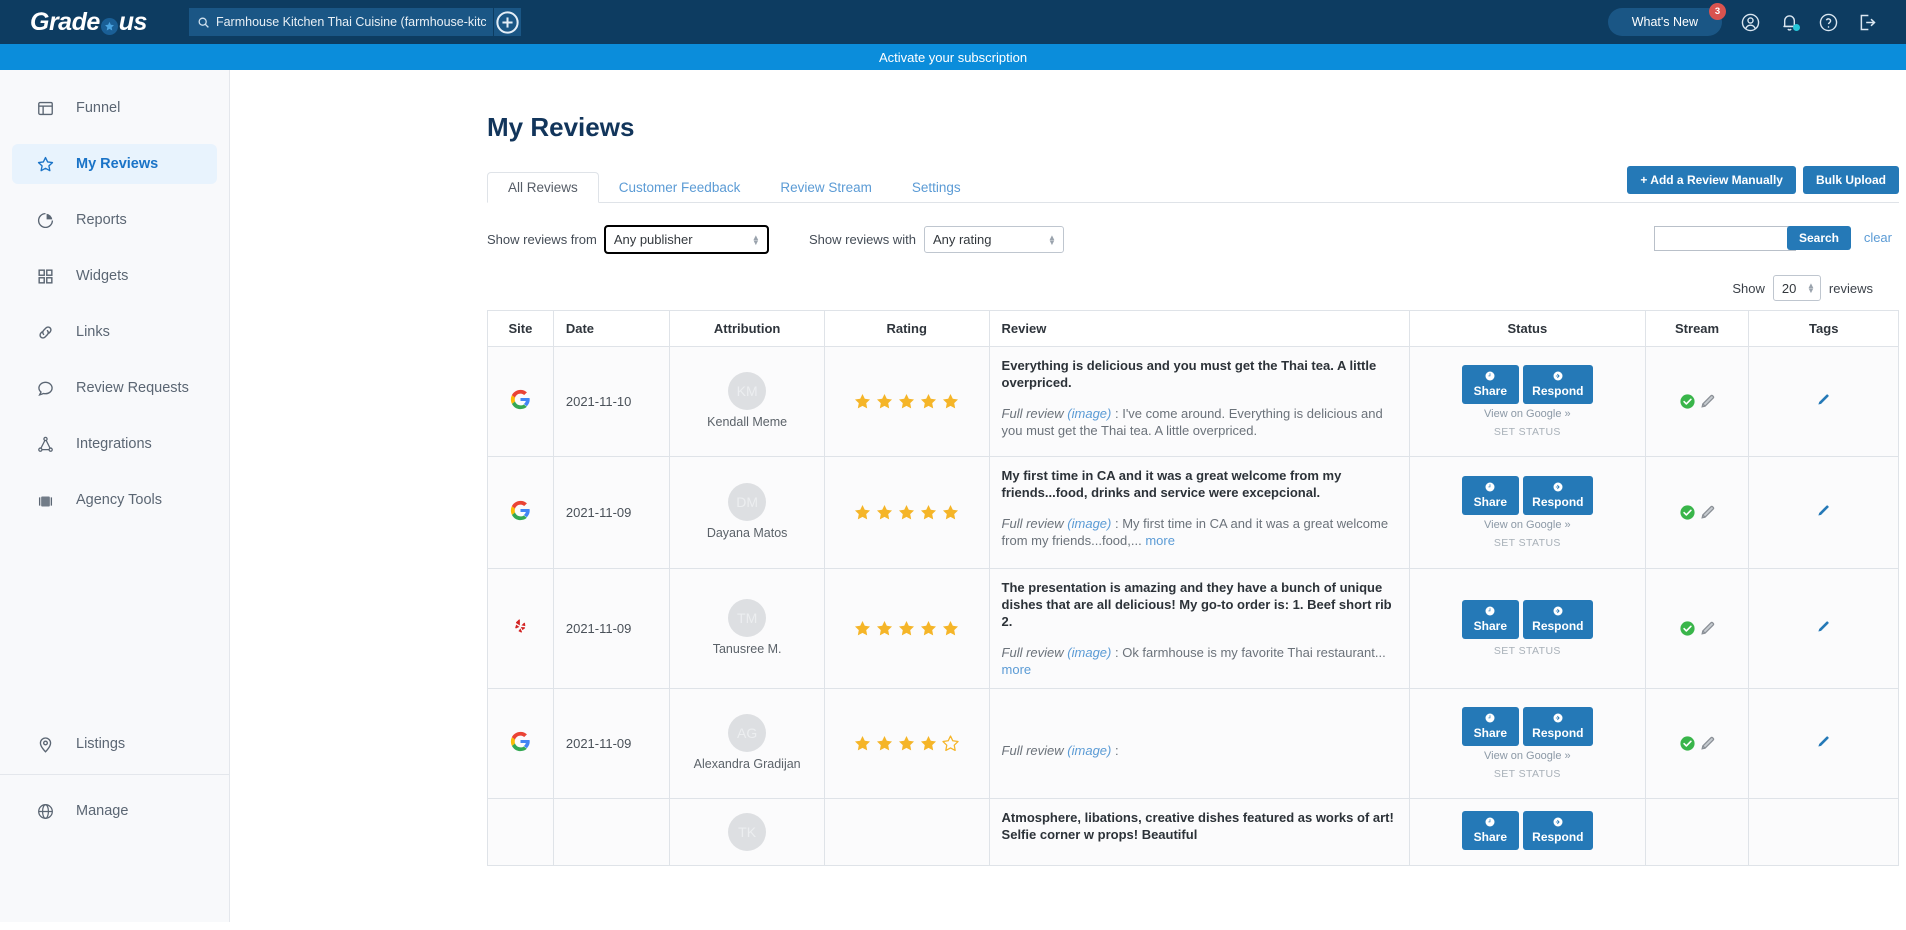 This screenshot has height=930, width=1906. Describe the element at coordinates (1558, 718) in the screenshot. I see `arrow-circle-icon` at that location.